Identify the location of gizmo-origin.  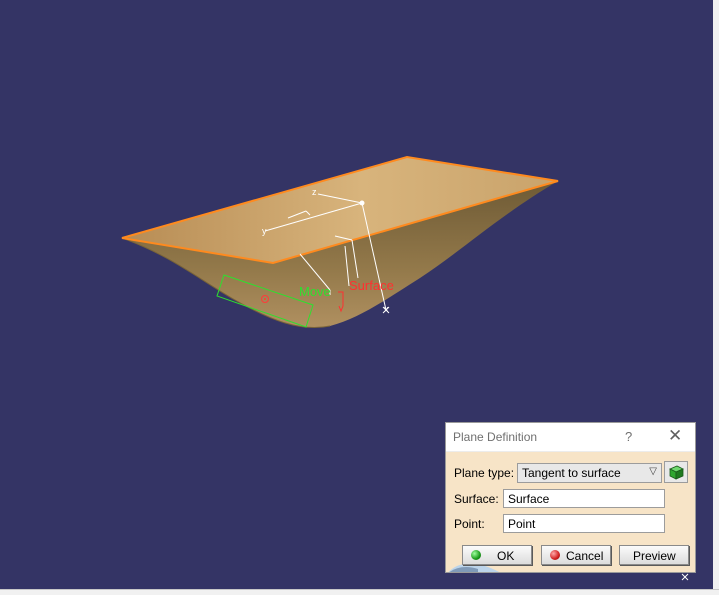
(362, 203).